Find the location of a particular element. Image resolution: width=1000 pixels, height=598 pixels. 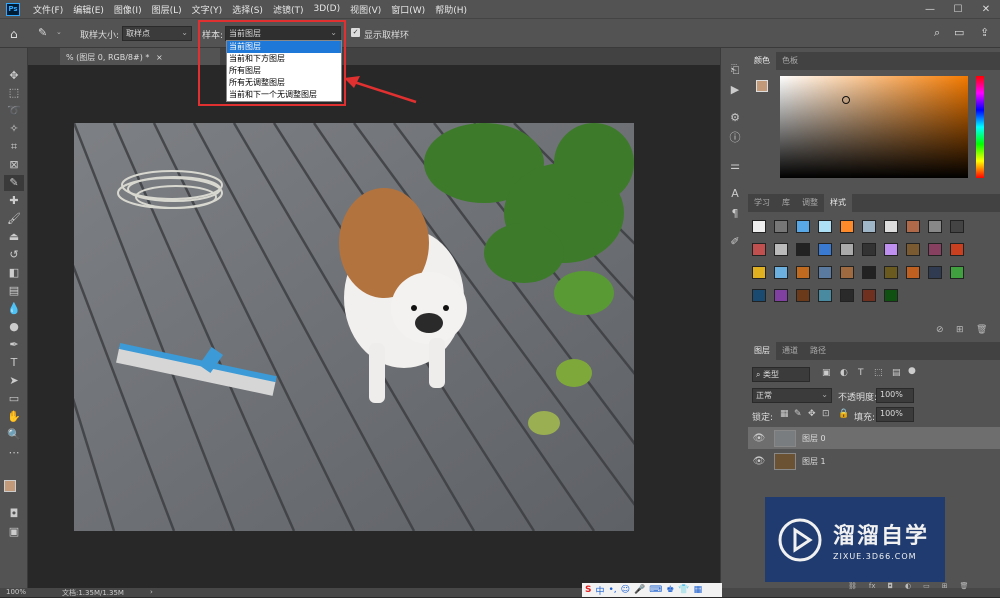

history-brush-icon: ↺ is located at coordinates (14, 255).